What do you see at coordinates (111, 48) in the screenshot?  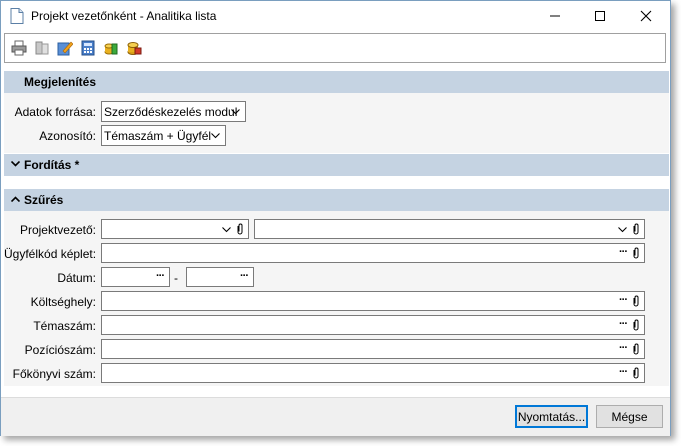 I see `coins-icon` at bounding box center [111, 48].